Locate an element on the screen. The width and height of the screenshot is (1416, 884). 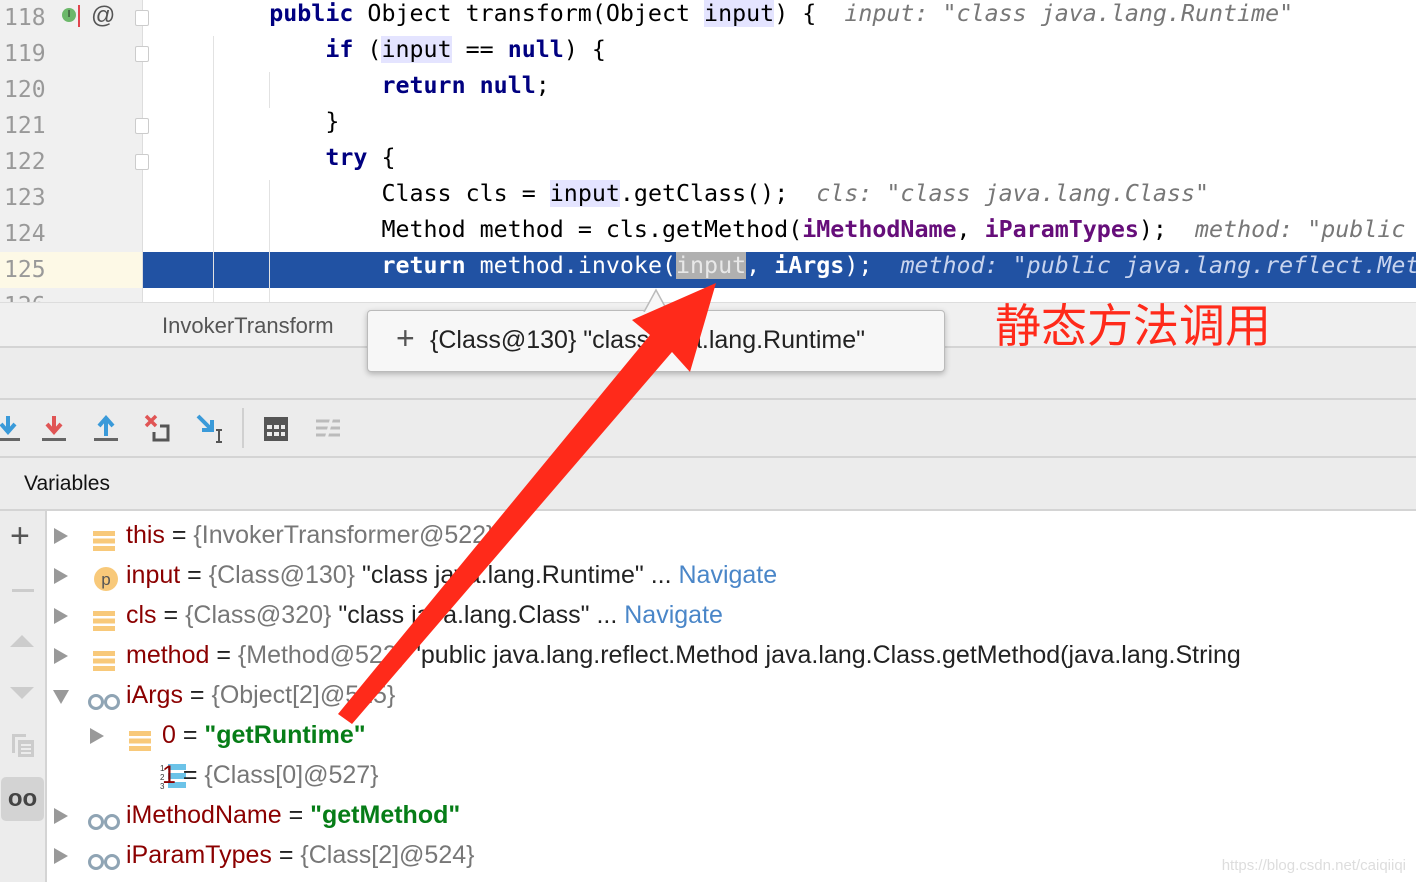
annotation-text: 静态方法调用 is located at coordinates (1133, 326).